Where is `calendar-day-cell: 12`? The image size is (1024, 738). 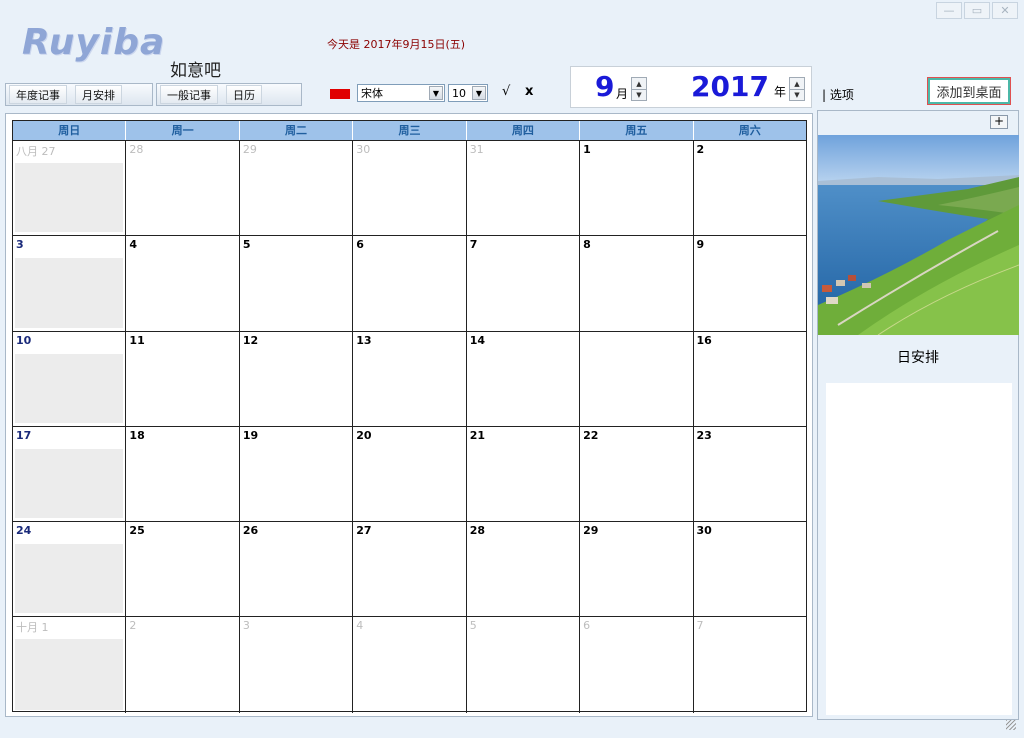 calendar-day-cell: 12 is located at coordinates (295, 378).